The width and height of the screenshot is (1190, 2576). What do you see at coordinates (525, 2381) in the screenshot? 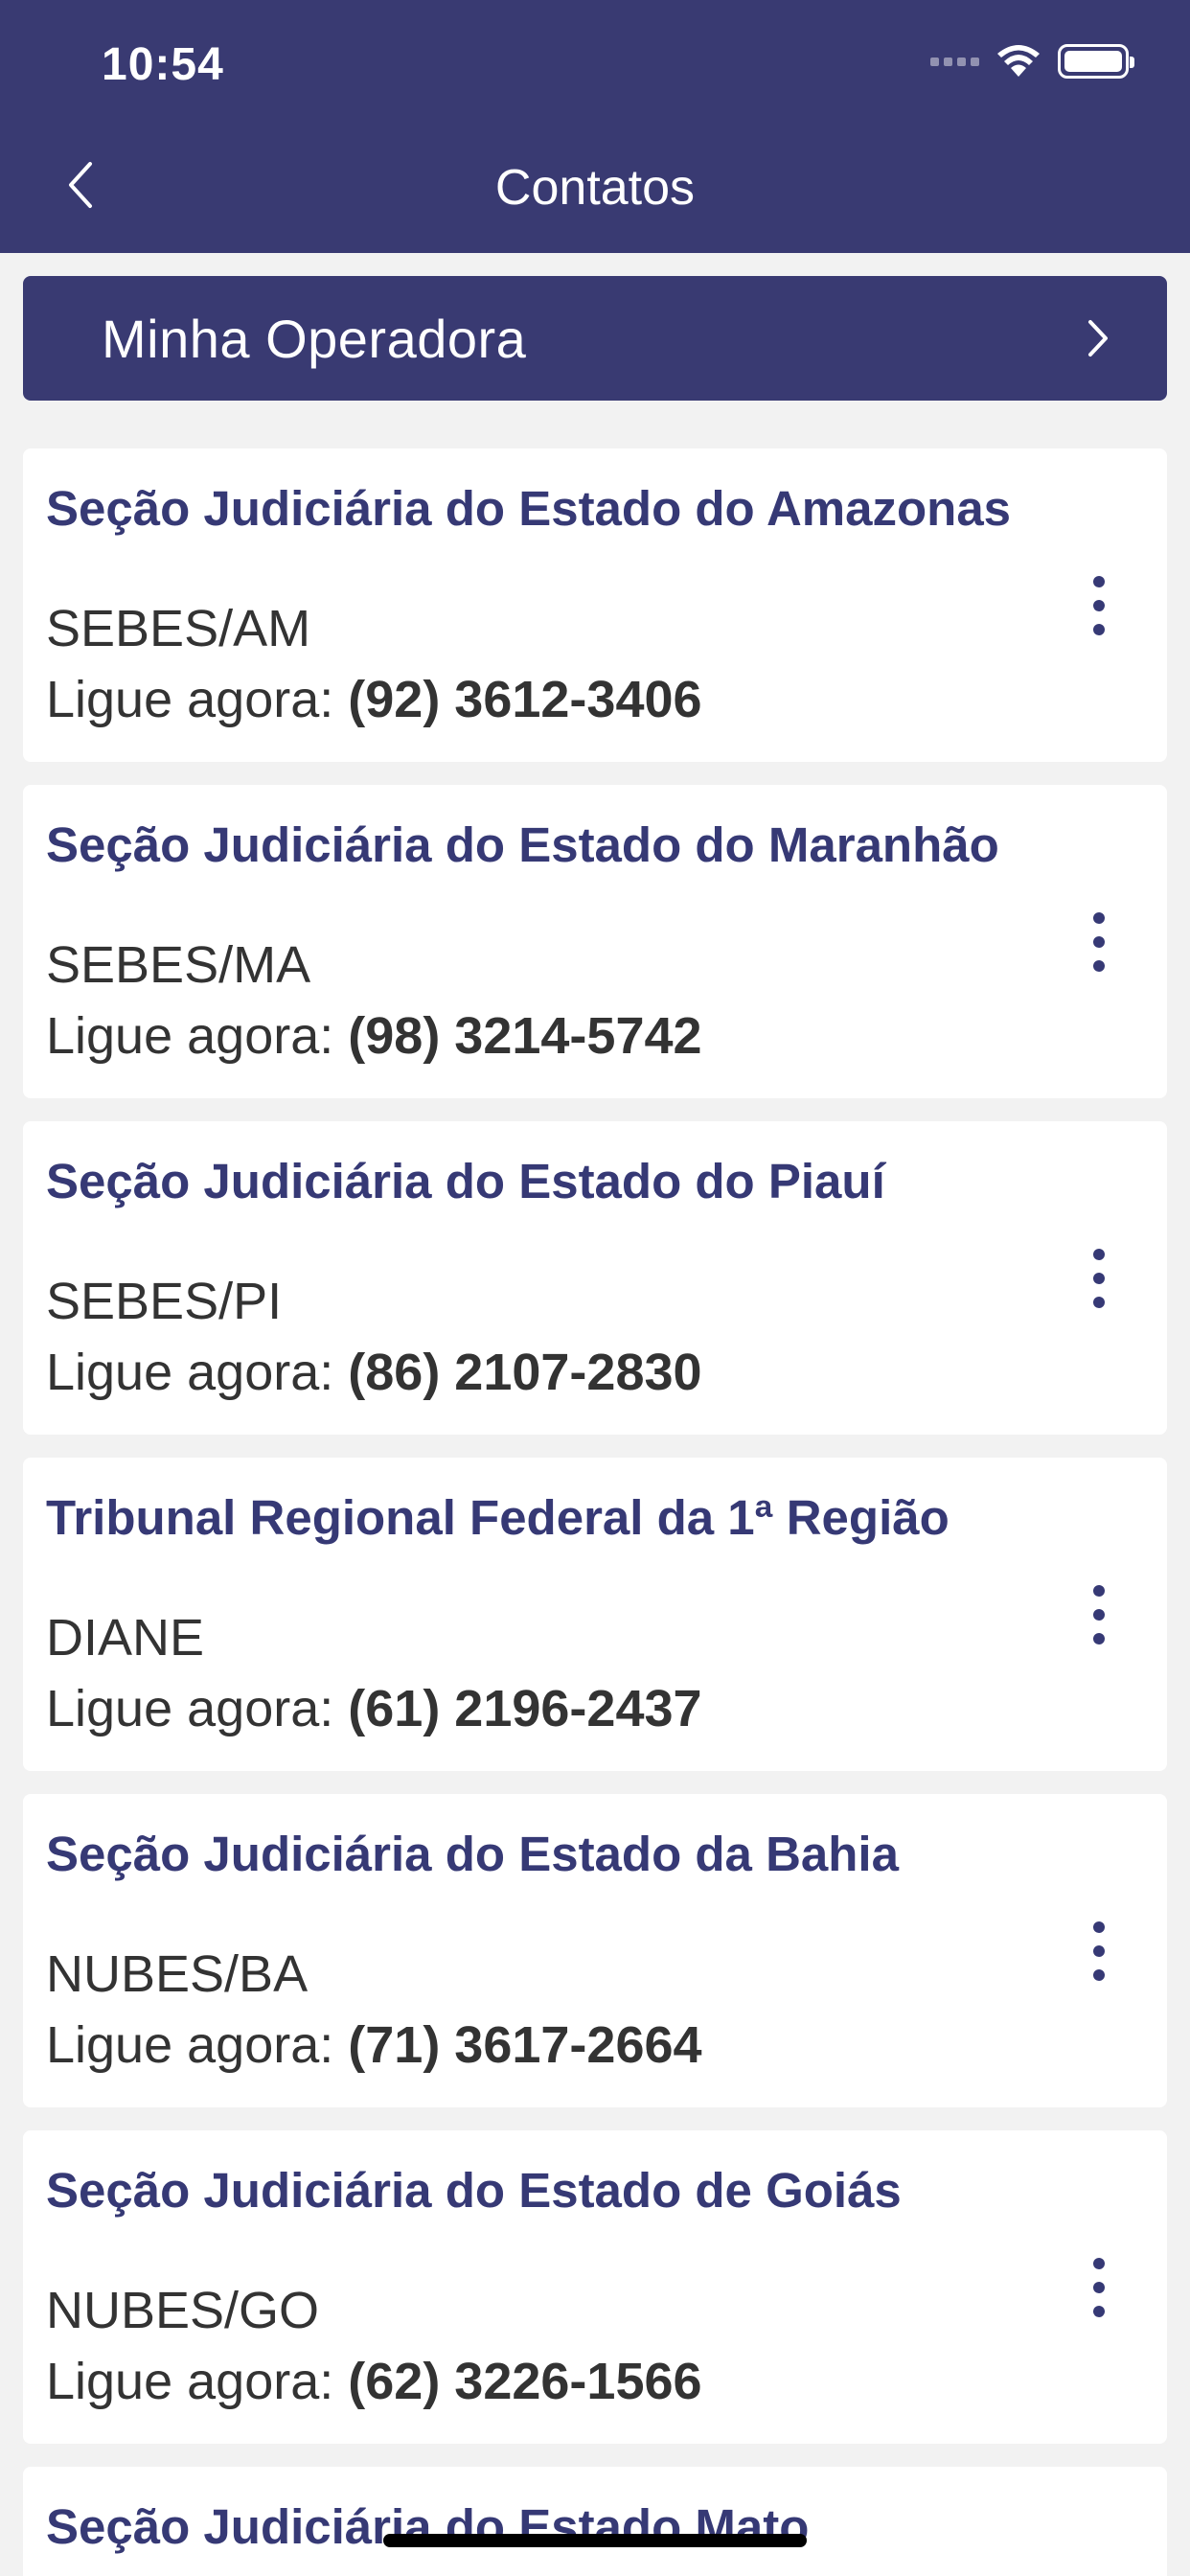
I see `phone-number: (62) 3226-1566` at bounding box center [525, 2381].